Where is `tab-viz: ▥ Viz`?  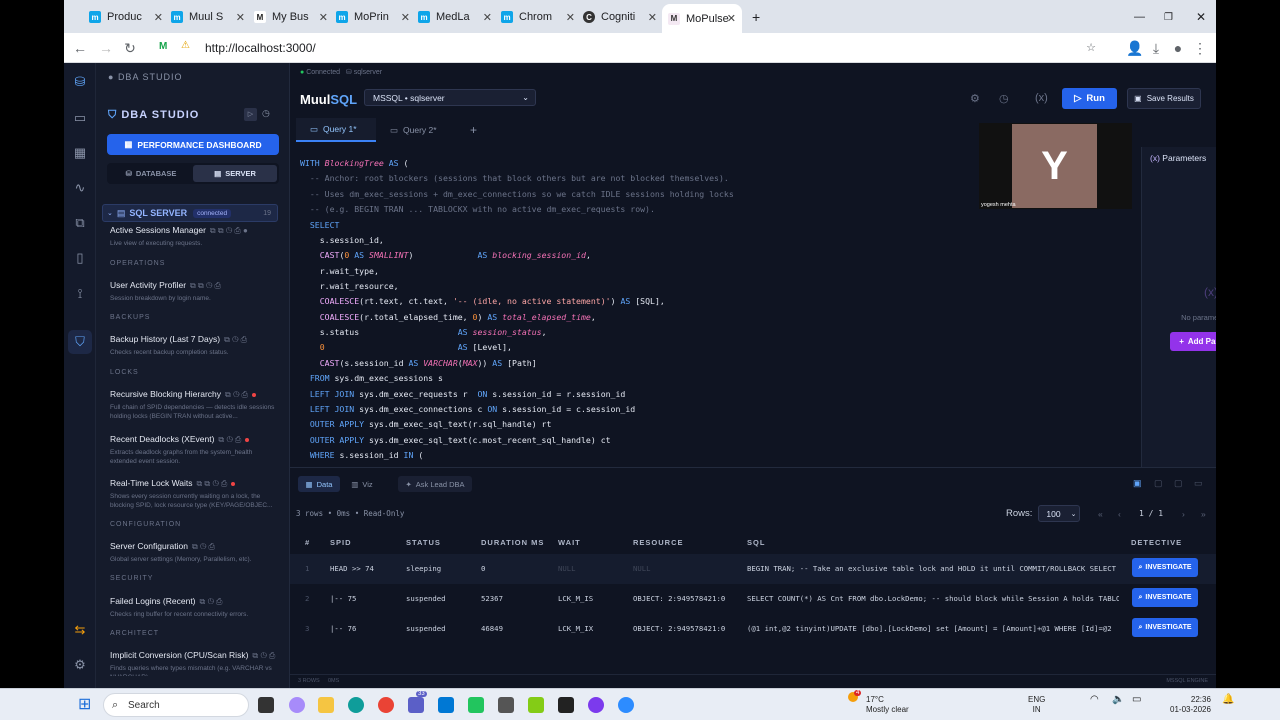 tab-viz: ▥ Viz is located at coordinates (362, 484).